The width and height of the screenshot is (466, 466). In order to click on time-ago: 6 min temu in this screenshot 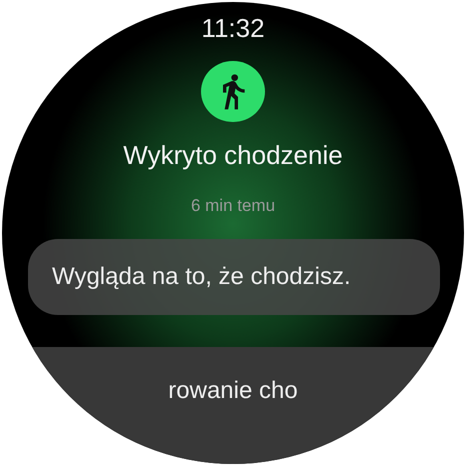, I will do `click(233, 206)`.